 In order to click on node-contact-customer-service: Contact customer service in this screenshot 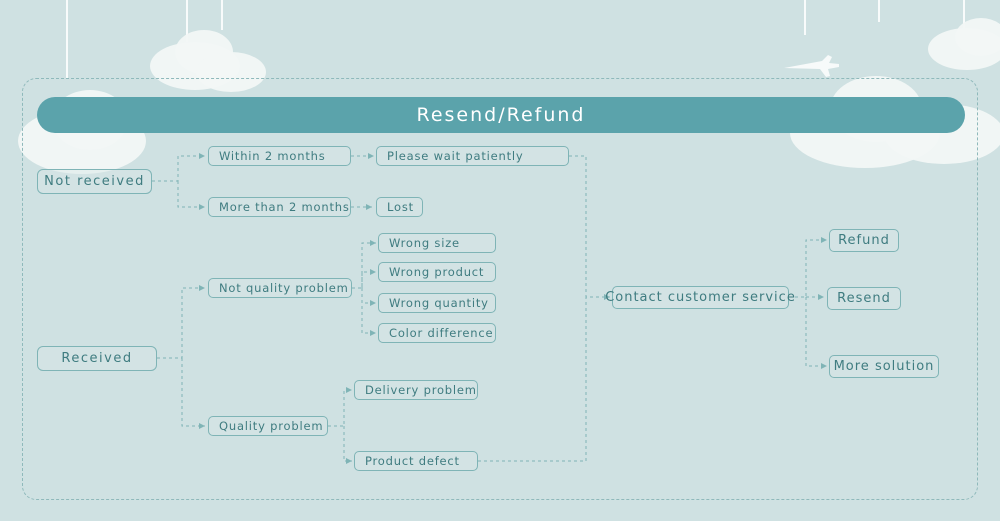, I will do `click(700, 297)`.